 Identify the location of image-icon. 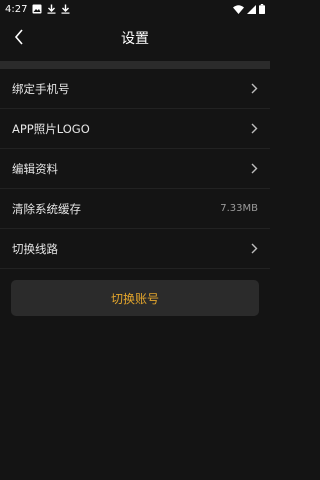
(37, 9).